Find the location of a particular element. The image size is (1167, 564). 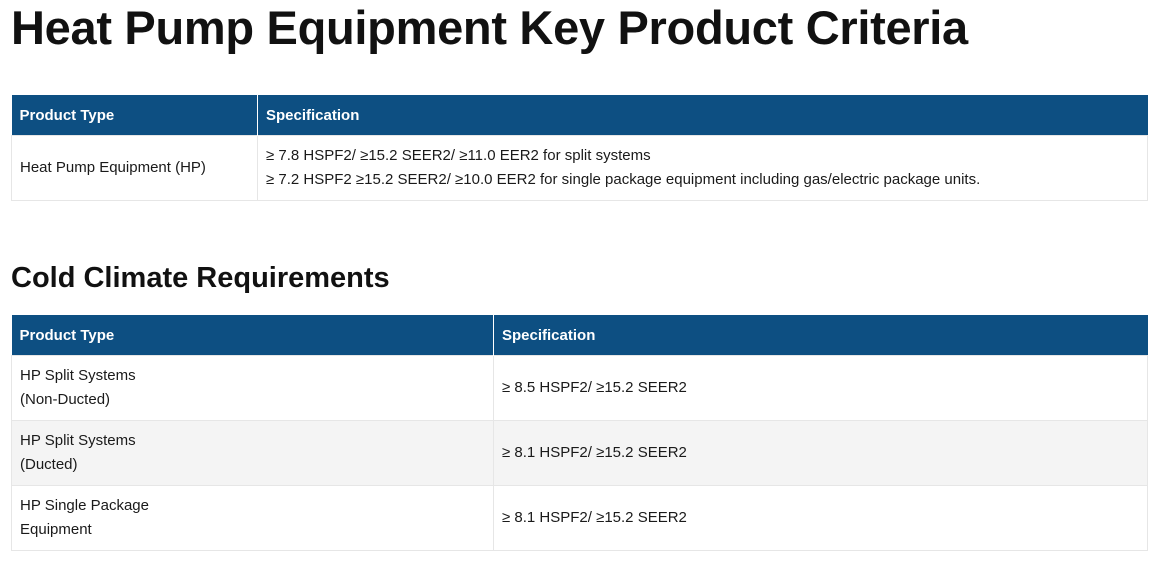

product-type-line: HP Single Package is located at coordinates (84, 505).